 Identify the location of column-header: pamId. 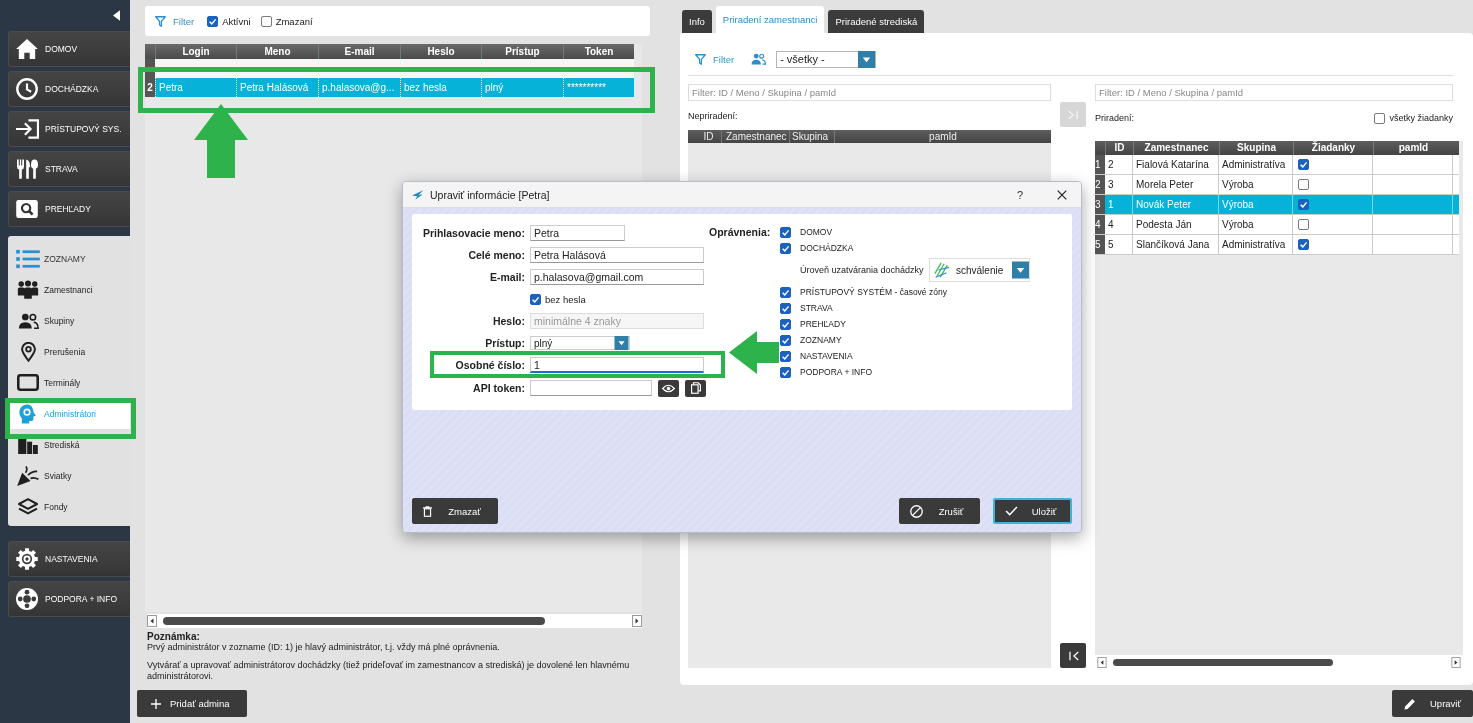
(943, 136).